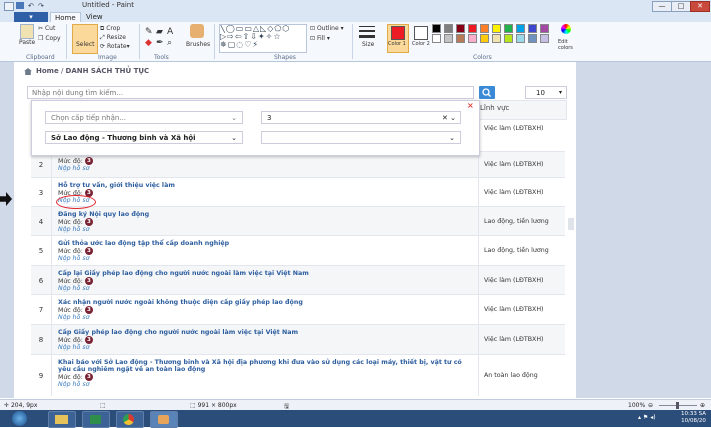  What do you see at coordinates (159, 32) in the screenshot?
I see `fill-icon: ▰` at bounding box center [159, 32].